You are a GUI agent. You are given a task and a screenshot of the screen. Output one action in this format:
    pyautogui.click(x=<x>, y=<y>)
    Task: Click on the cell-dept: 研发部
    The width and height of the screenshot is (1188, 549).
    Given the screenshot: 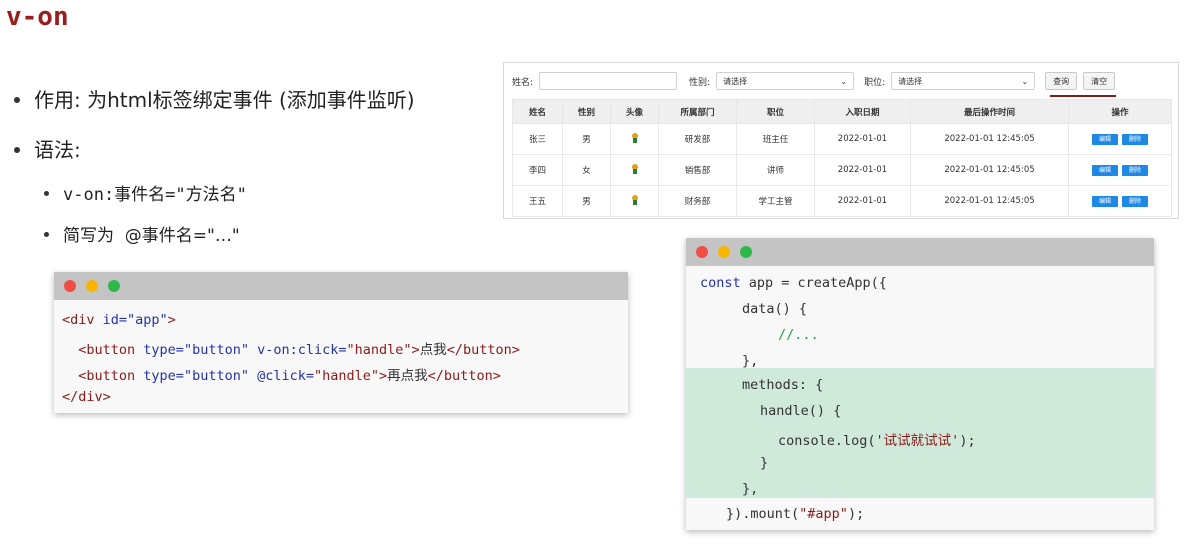 What is the action you would take?
    pyautogui.click(x=697, y=139)
    